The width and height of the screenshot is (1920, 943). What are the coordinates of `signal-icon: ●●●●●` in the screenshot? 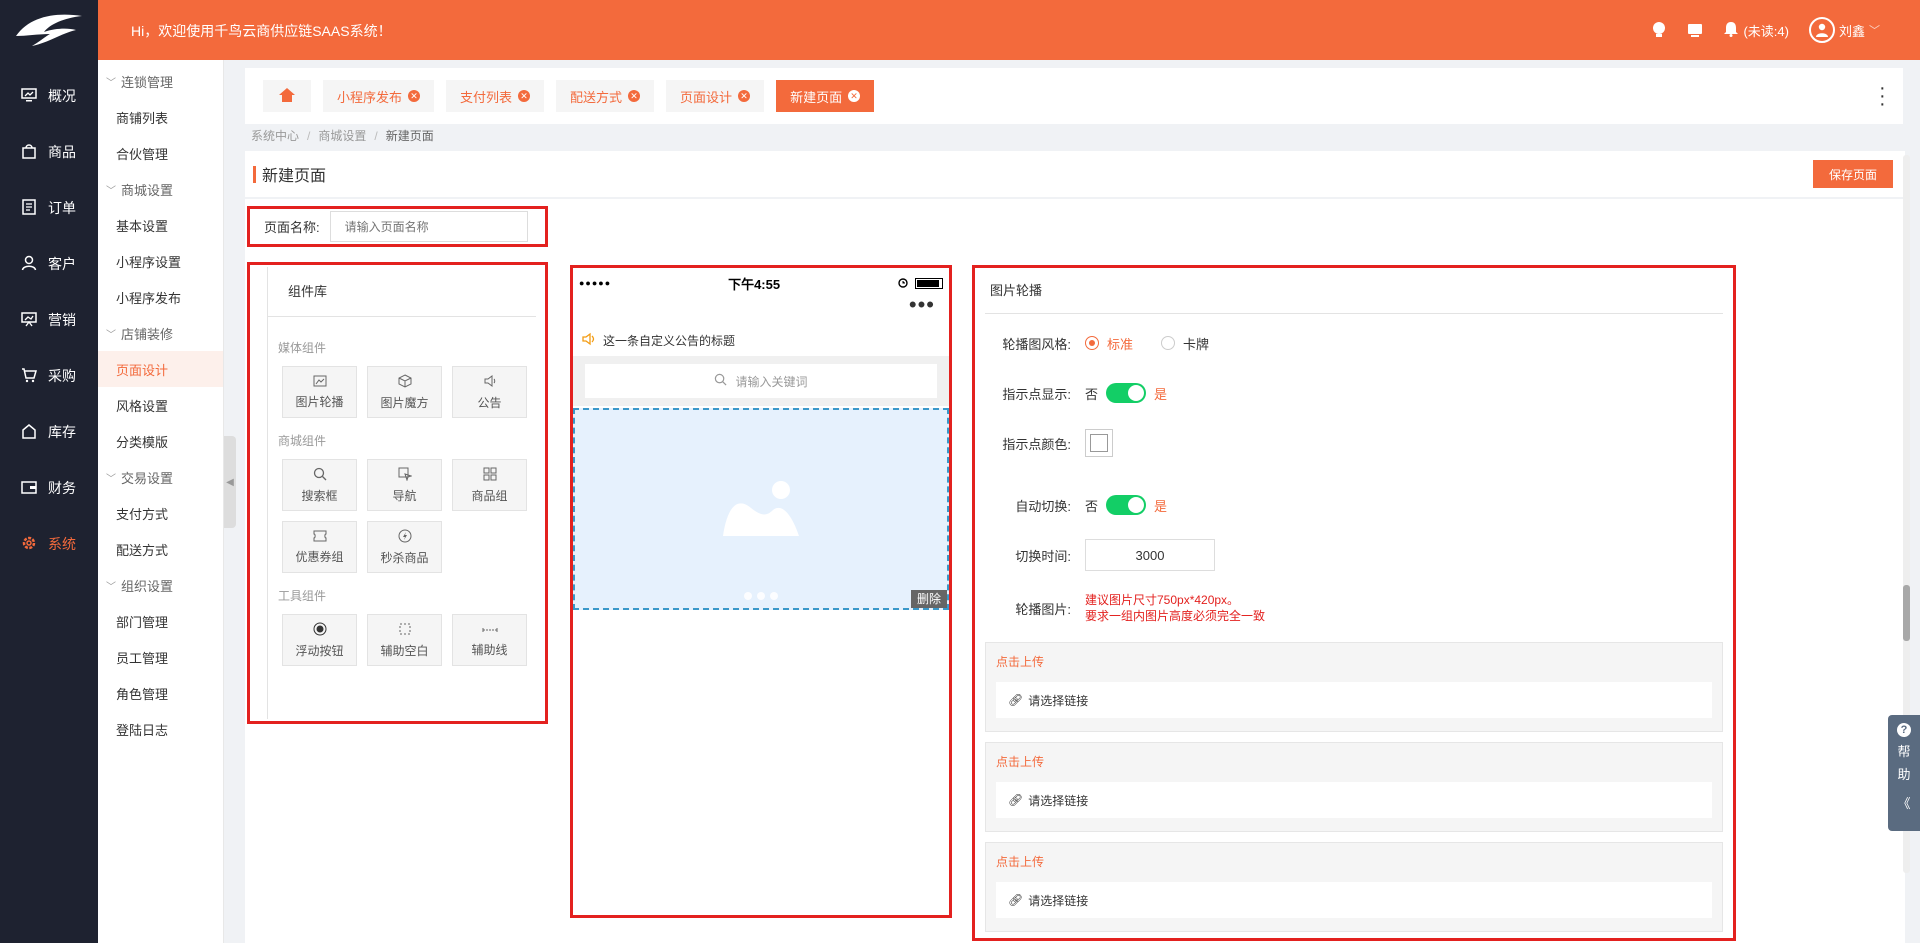 It's located at (595, 283).